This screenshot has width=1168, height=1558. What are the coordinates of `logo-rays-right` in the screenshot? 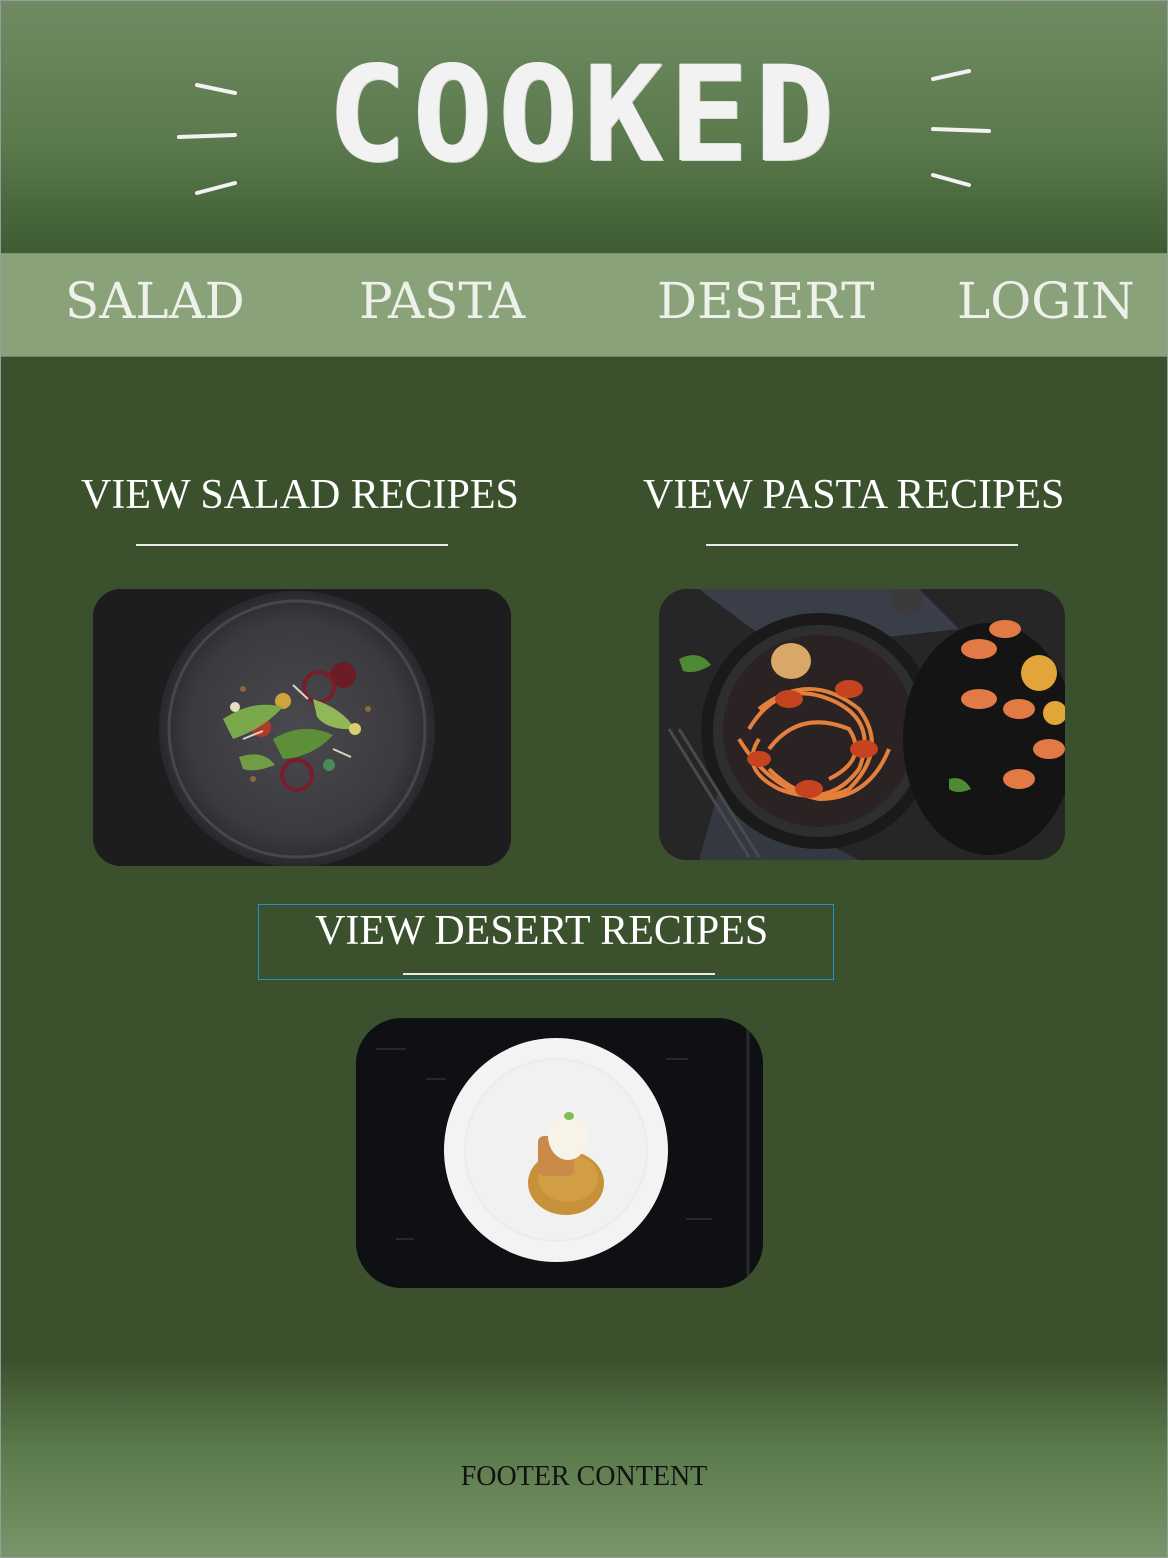 It's located at (961, 128).